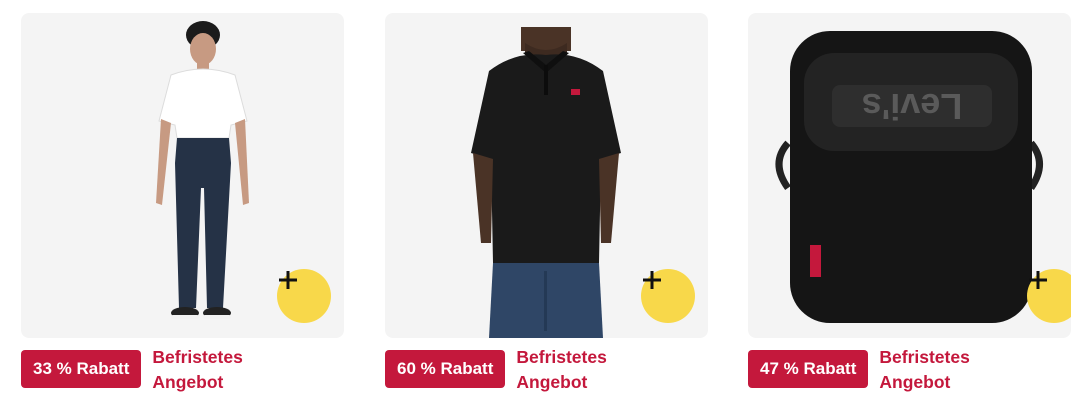 This screenshot has height=400, width=1085. I want to click on deal-info: 33 % Rabatt Befristetes Angebot, so click(132, 370).